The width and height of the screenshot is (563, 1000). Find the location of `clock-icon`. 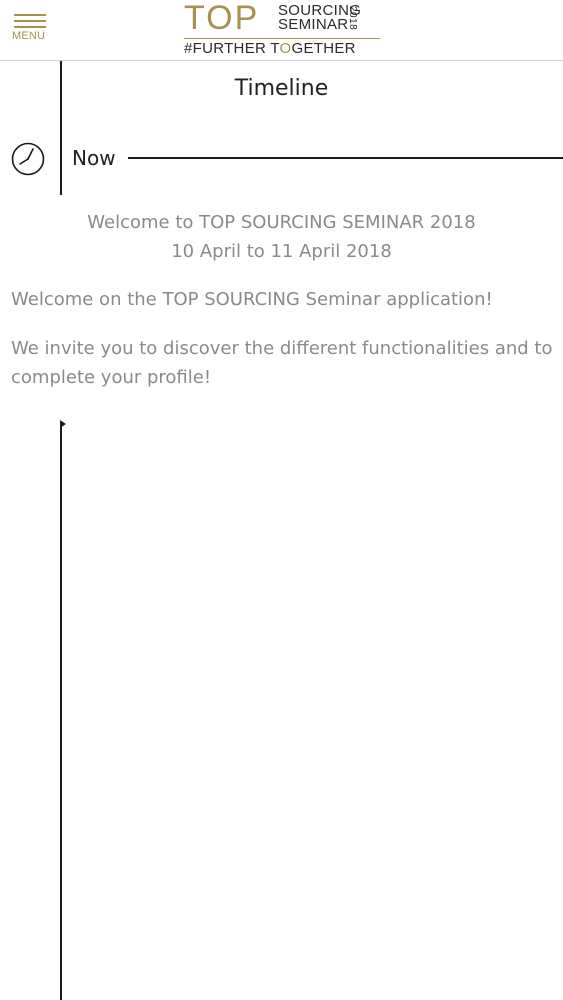

clock-icon is located at coordinates (28, 159).